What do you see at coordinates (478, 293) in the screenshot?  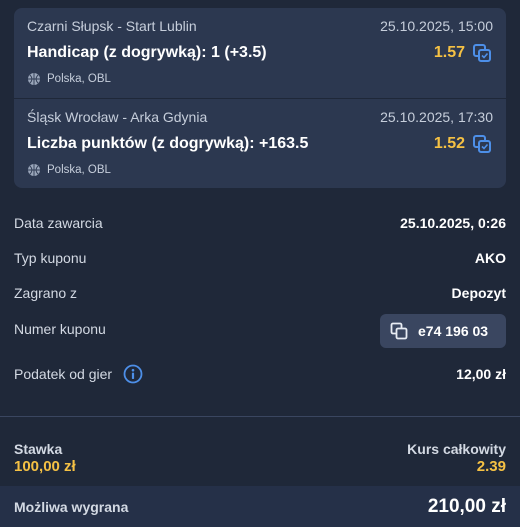 I see `played-value: Depozyt` at bounding box center [478, 293].